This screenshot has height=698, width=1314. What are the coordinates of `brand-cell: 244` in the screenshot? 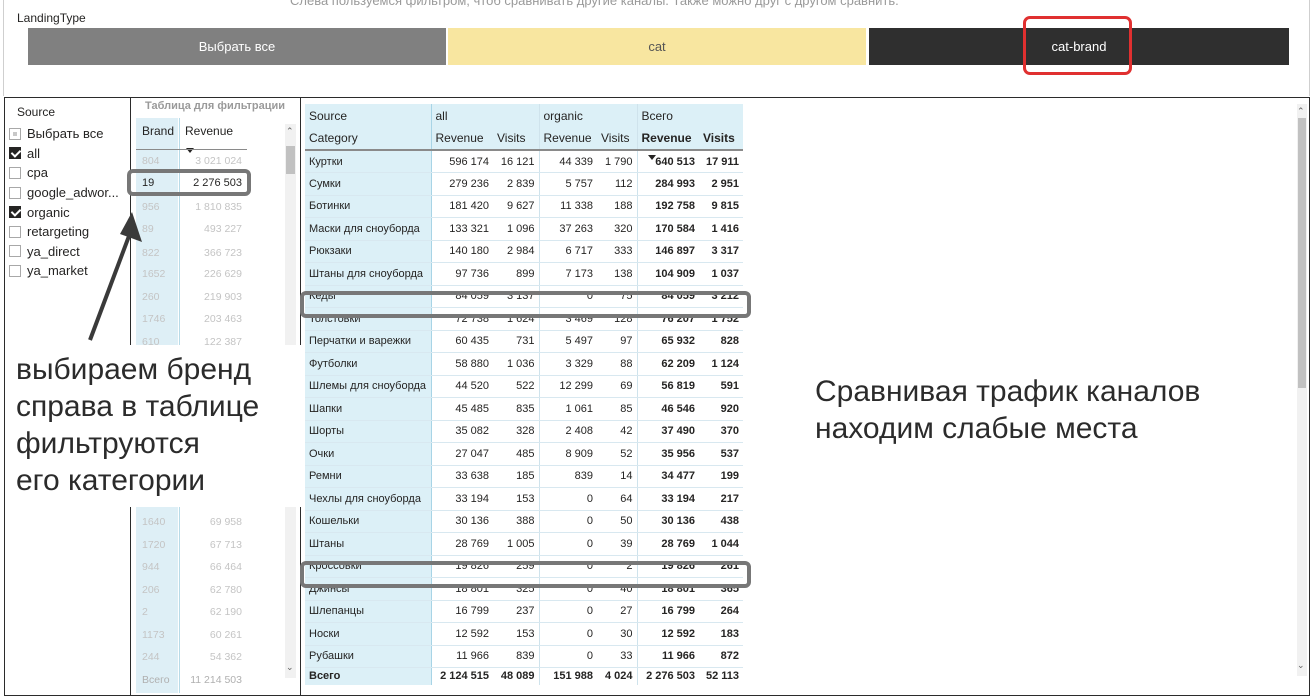 It's located at (151, 657).